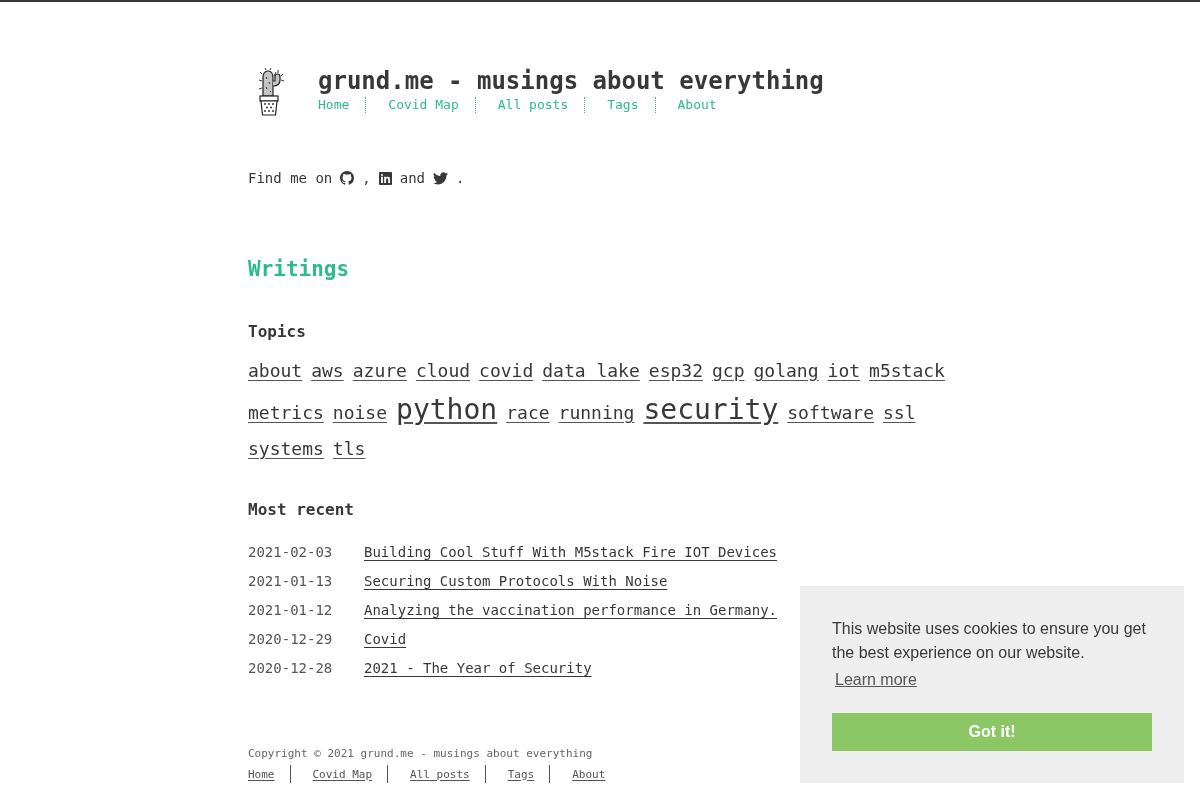 The width and height of the screenshot is (1200, 800). Describe the element at coordinates (830, 413) in the screenshot. I see `tag-link: software` at that location.